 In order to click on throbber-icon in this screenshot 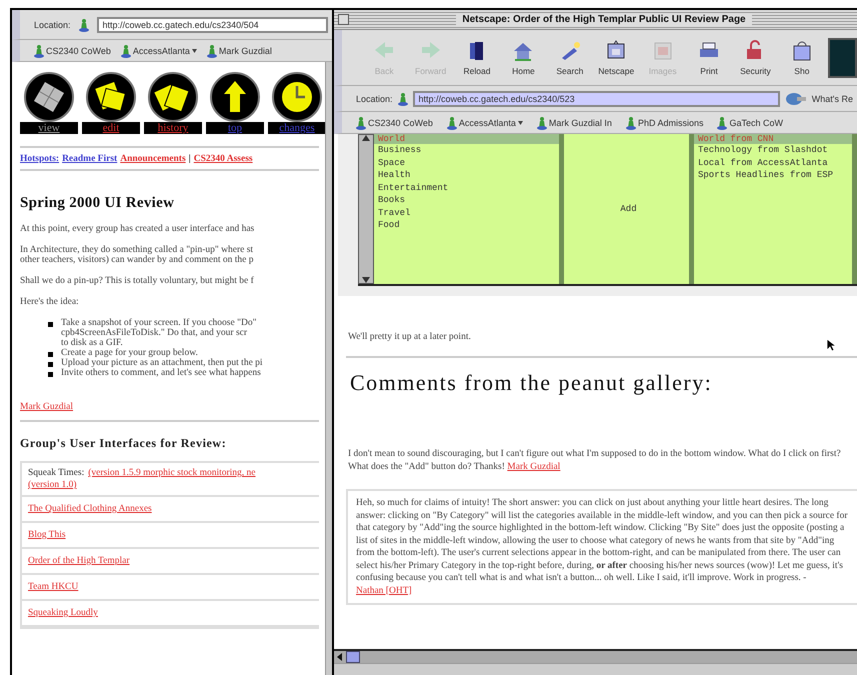, I will do `click(842, 58)`.